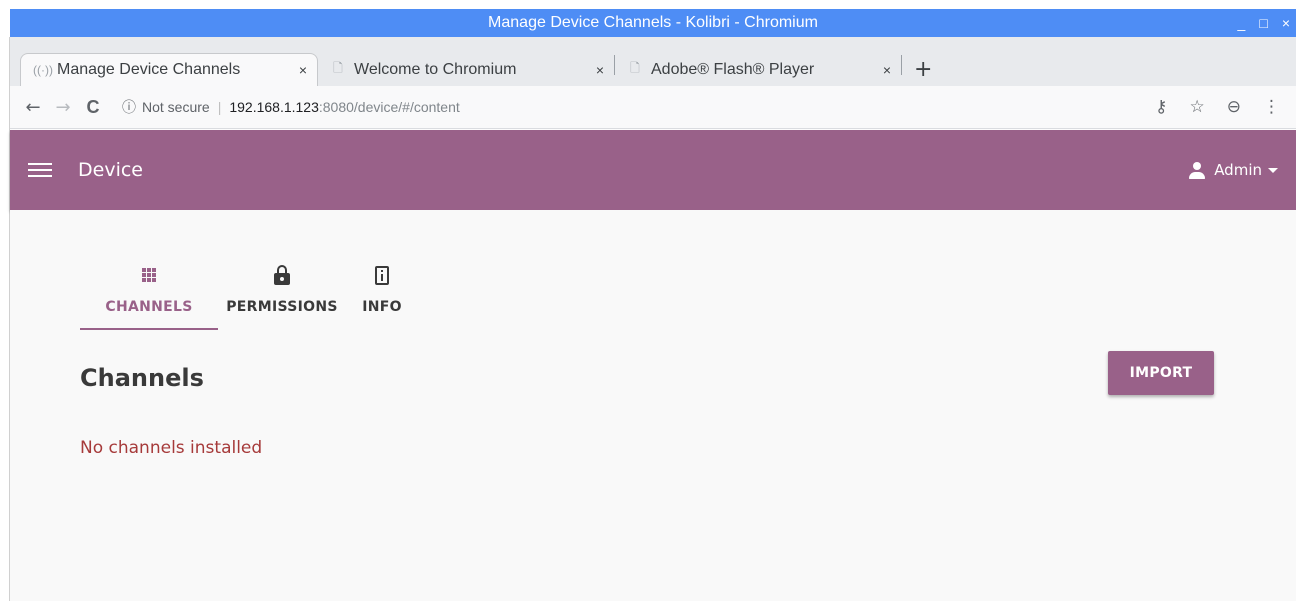 The height and width of the screenshot is (601, 1296). Describe the element at coordinates (733, 69) in the screenshot. I see `browser-tab-title: Adobe® Flash® Player` at that location.